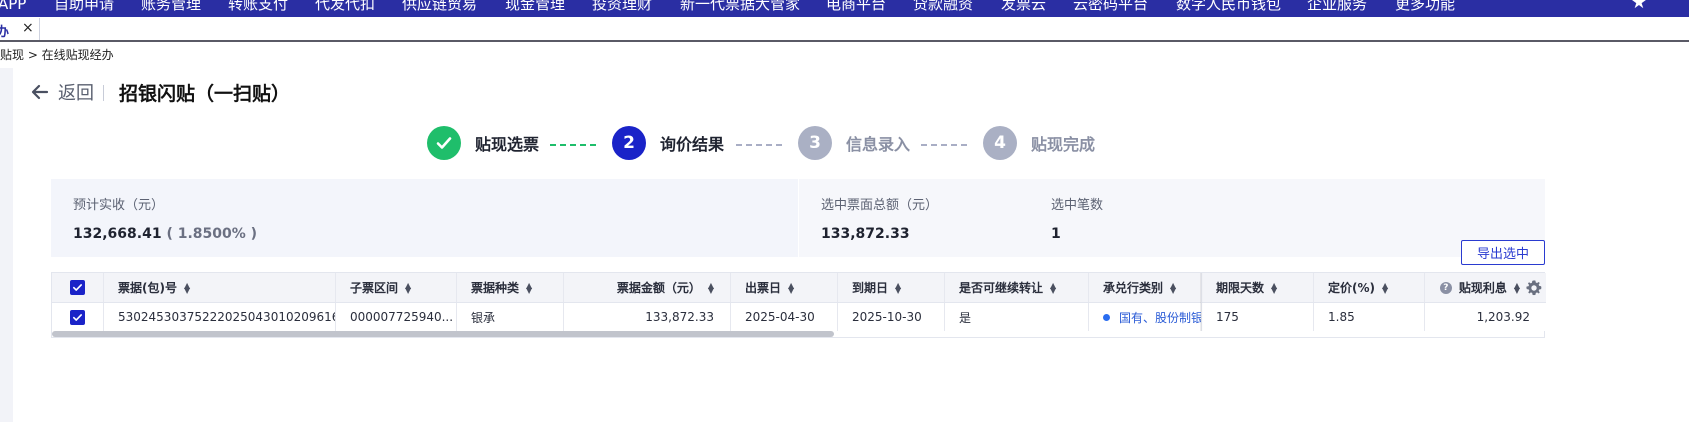 This screenshot has width=1689, height=422. What do you see at coordinates (258, 7) in the screenshot?
I see `nav-item-transfer: 转账支付` at bounding box center [258, 7].